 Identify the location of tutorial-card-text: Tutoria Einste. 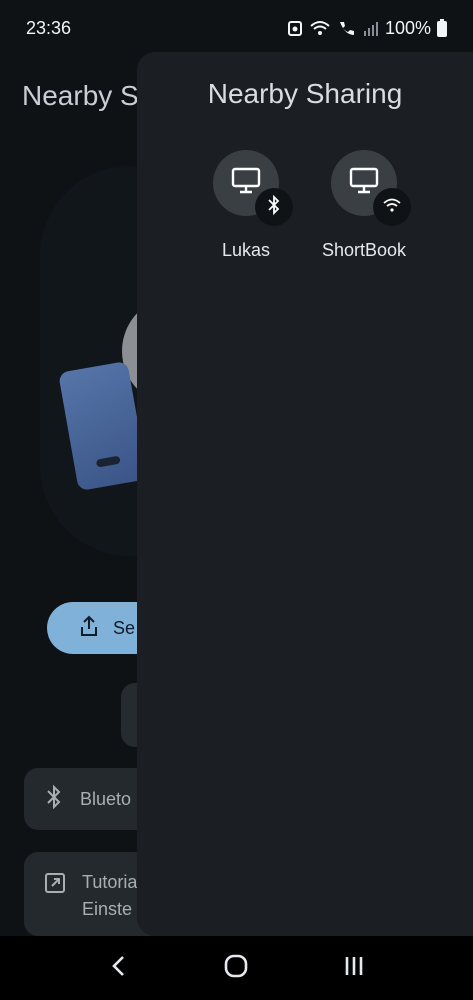
(109, 896).